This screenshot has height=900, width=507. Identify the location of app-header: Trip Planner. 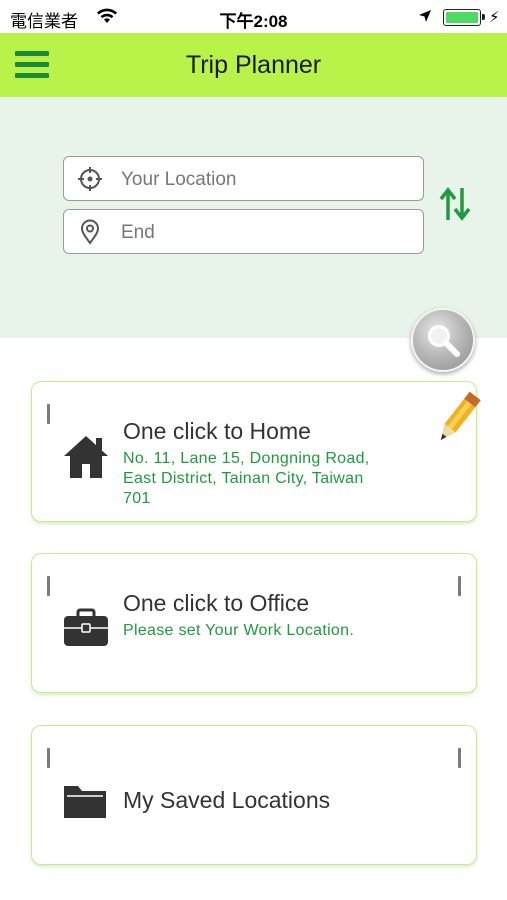
(253, 65).